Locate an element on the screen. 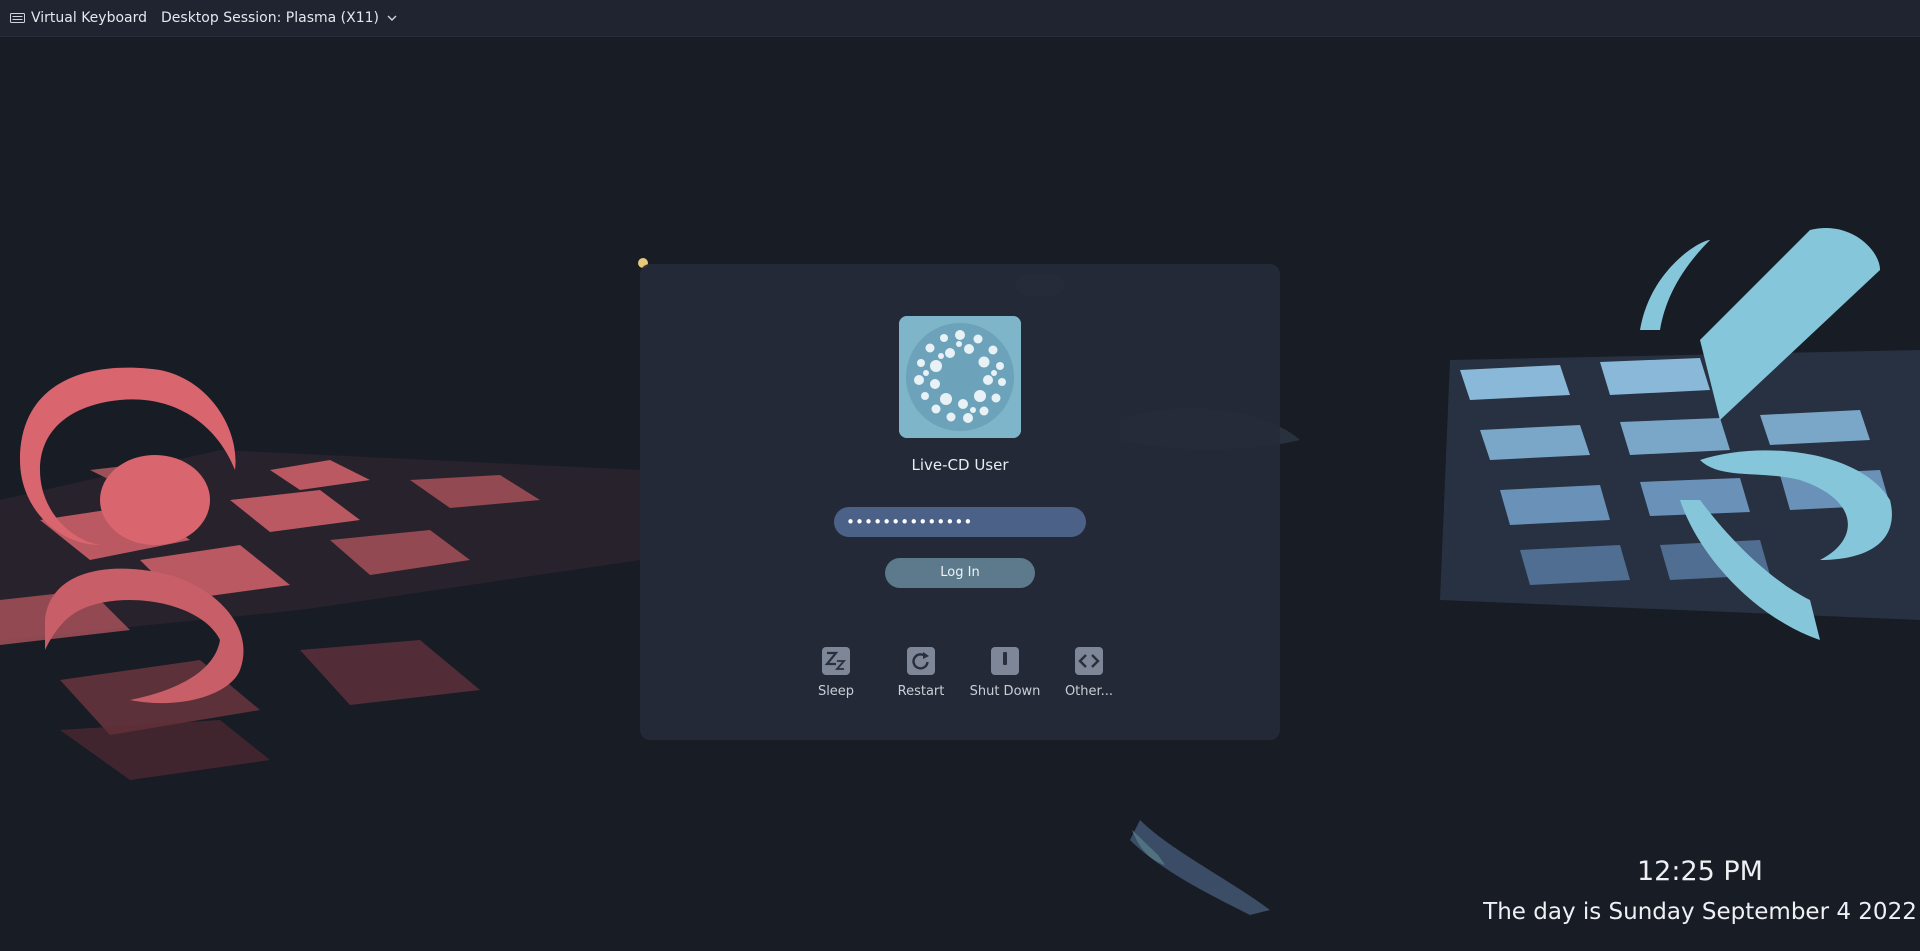 This screenshot has width=1920, height=951. clock-time: 12:25 PM is located at coordinates (1700, 871).